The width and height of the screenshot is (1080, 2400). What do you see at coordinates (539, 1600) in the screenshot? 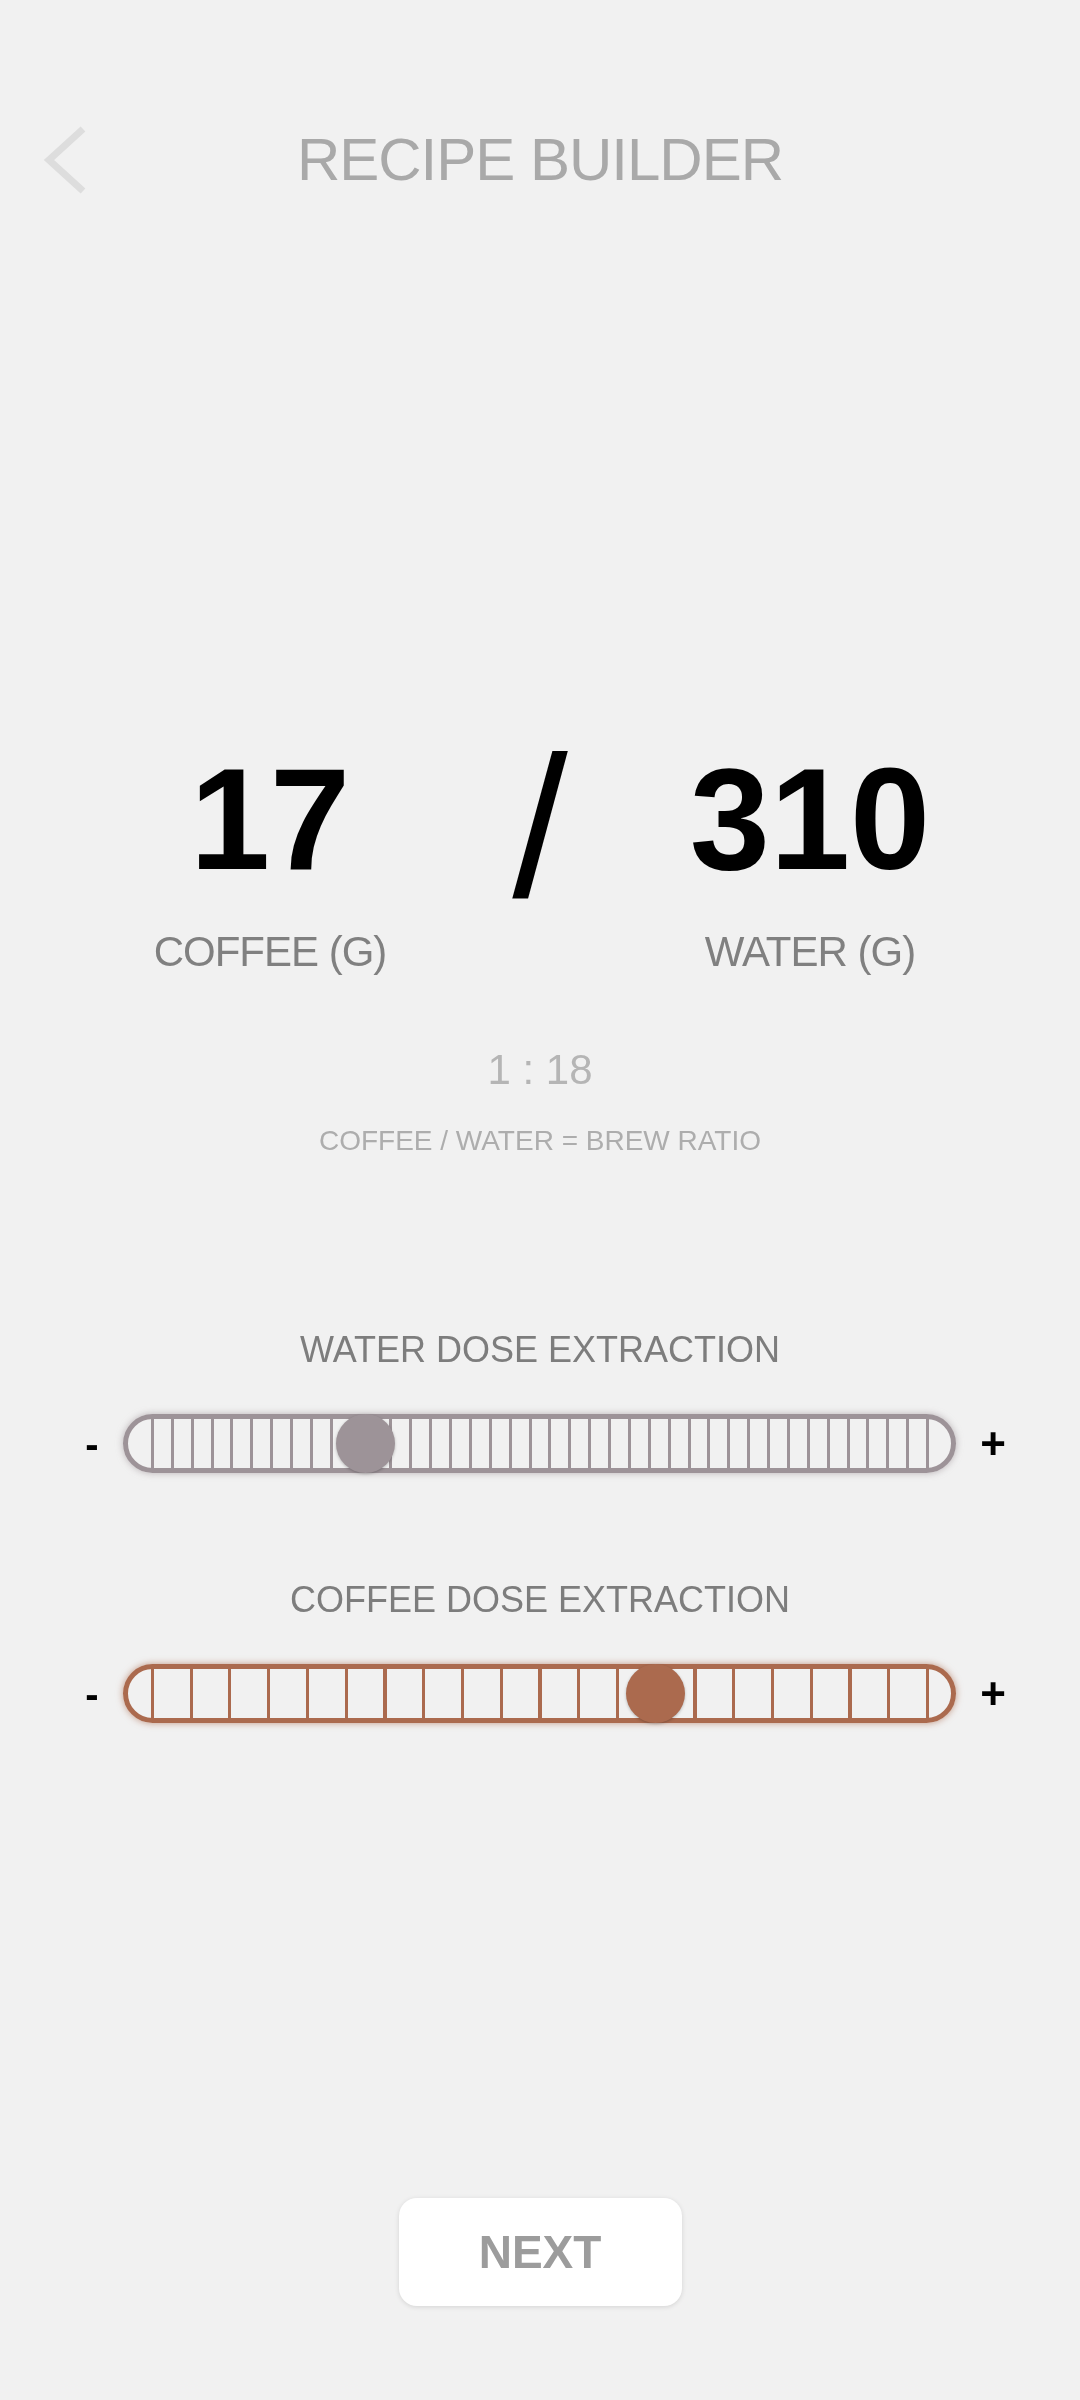
I see `slider-title: COFFEE DOSE EXTRACTION` at bounding box center [539, 1600].